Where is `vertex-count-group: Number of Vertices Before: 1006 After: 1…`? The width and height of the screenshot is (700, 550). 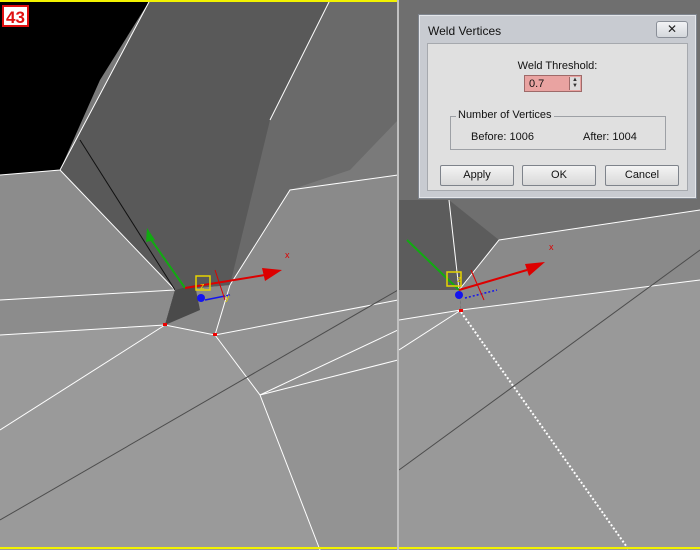 vertex-count-group: Number of Vertices Before: 1006 After: 1… is located at coordinates (558, 129).